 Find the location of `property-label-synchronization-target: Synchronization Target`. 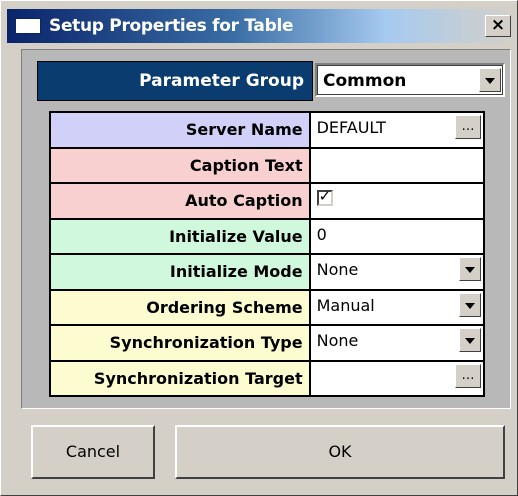

property-label-synchronization-target: Synchronization Target is located at coordinates (180, 378).